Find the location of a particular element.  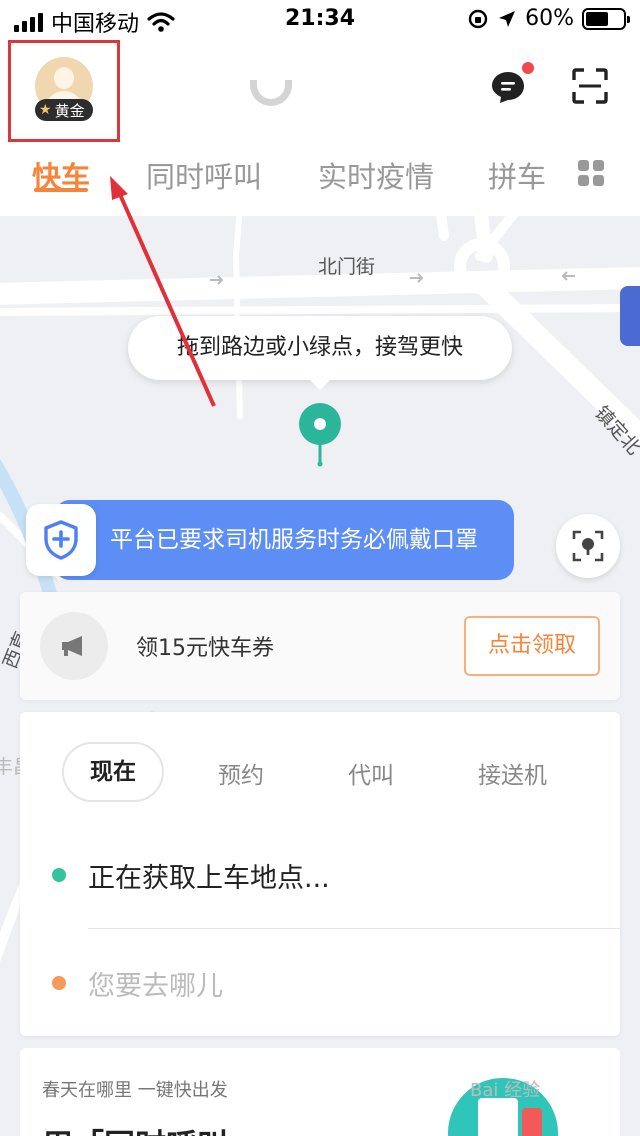

promo-title: 用「同时呼叫」 is located at coordinates (150, 1128).